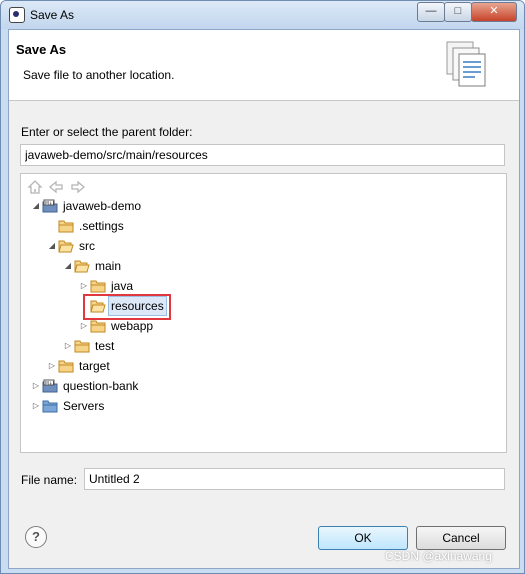 The image size is (525, 574). Describe the element at coordinates (105, 346) in the screenshot. I see `tree-item-label: test` at that location.